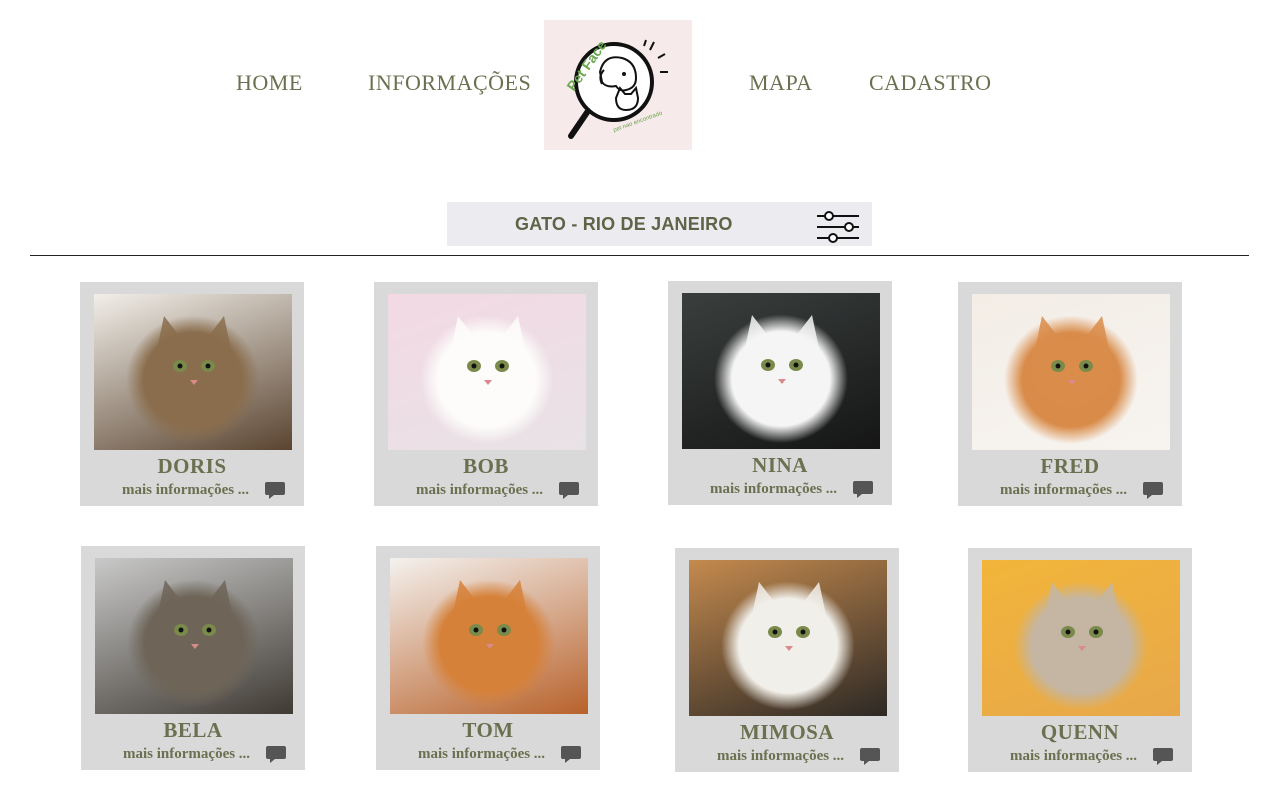 The height and width of the screenshot is (800, 1280). I want to click on sliders-icon, so click(838, 226).